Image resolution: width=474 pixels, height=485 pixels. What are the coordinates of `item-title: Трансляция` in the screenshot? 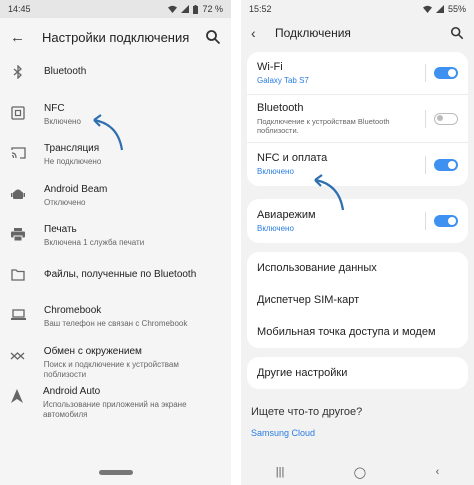 It's located at (72, 148).